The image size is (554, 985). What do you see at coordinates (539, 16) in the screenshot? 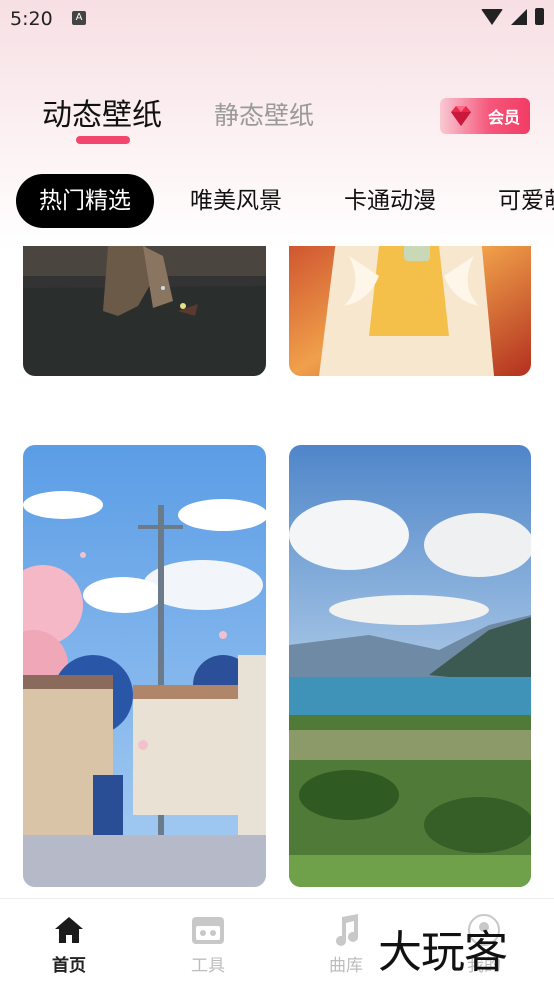
I see `battery-icon` at bounding box center [539, 16].